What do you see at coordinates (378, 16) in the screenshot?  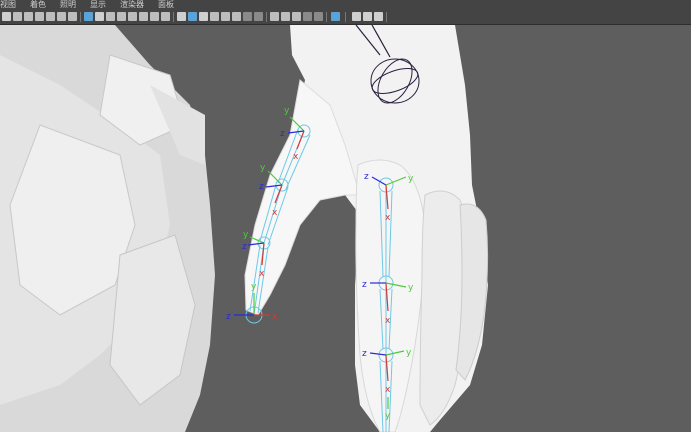 I see `layout-persp-icon` at bounding box center [378, 16].